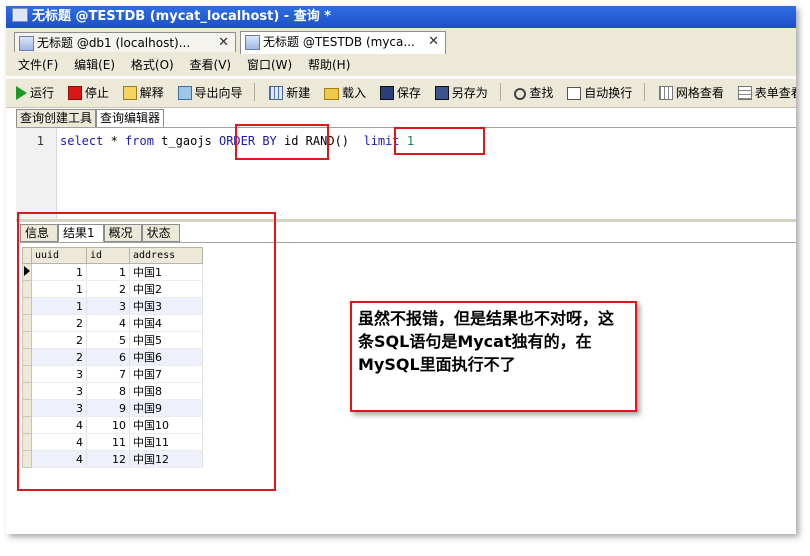 The image size is (810, 556). Describe the element at coordinates (665, 93) in the screenshot. I see `grid-icon` at that location.